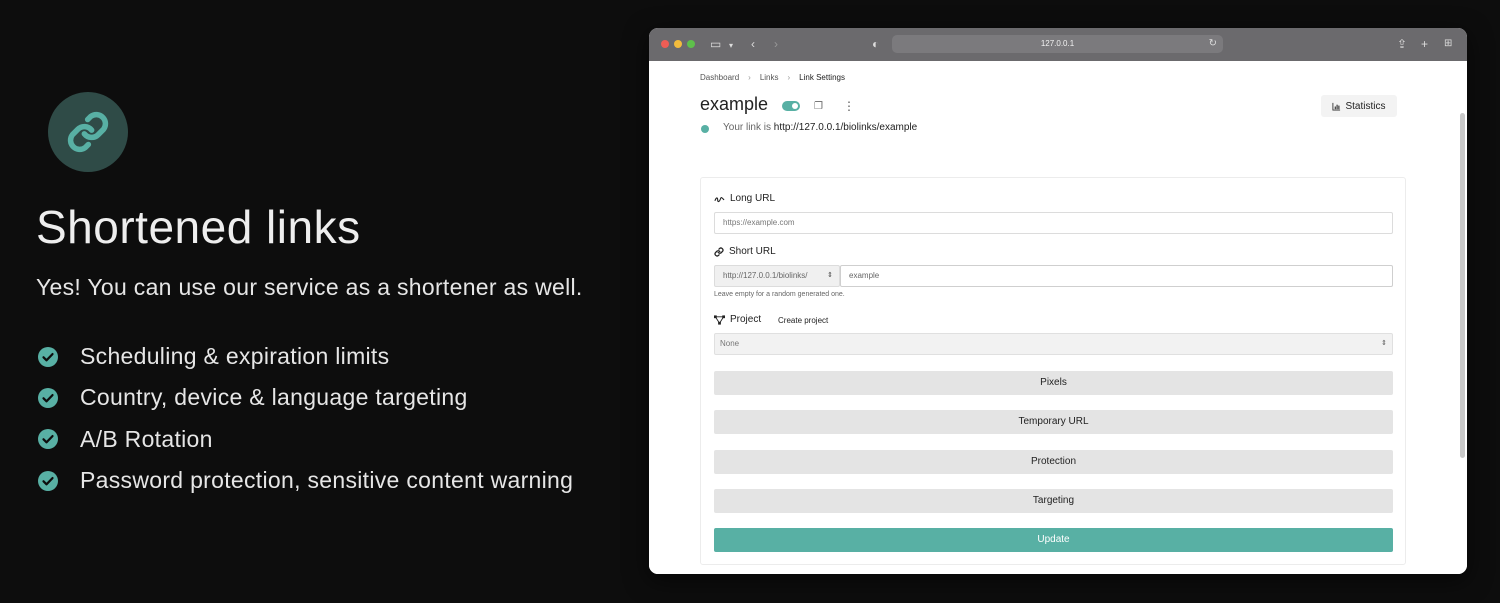 This screenshot has width=1500, height=603. What do you see at coordinates (795, 106) in the screenshot?
I see `toggle-knob` at bounding box center [795, 106].